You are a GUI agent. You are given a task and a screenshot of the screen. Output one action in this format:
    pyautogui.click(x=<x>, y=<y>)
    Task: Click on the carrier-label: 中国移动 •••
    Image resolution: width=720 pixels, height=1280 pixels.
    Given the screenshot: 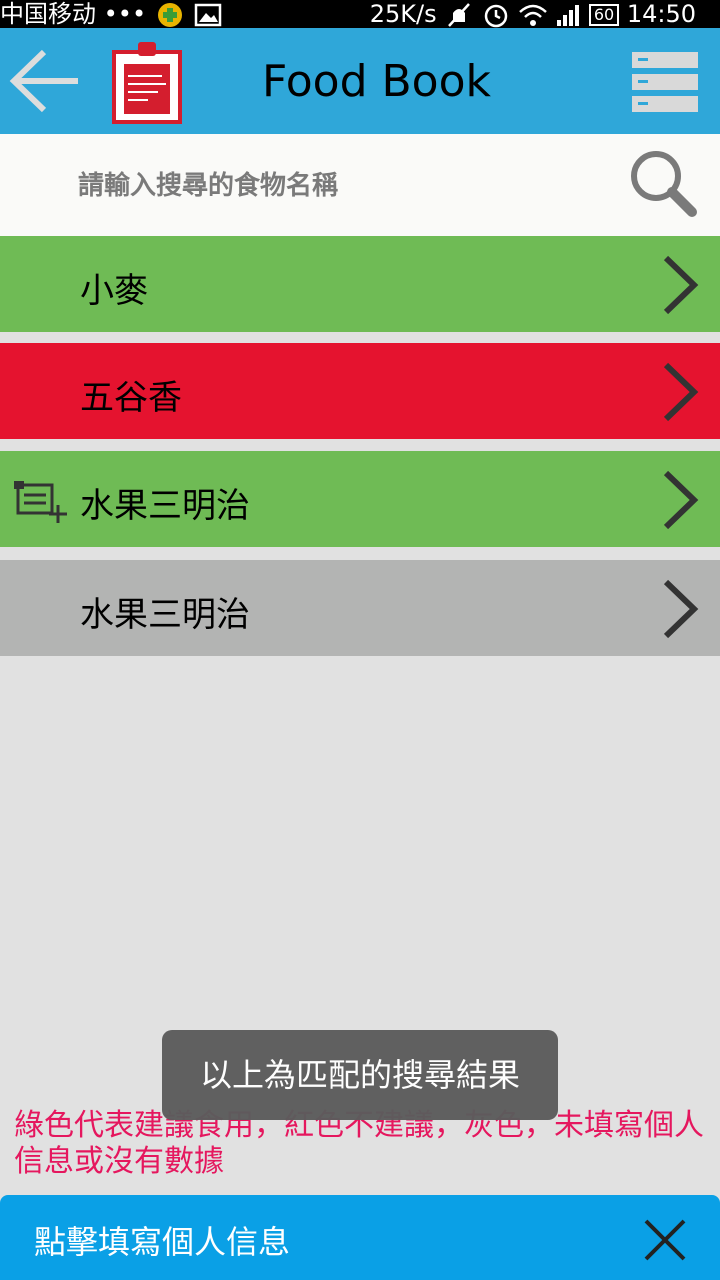 What is the action you would take?
    pyautogui.click(x=73, y=14)
    